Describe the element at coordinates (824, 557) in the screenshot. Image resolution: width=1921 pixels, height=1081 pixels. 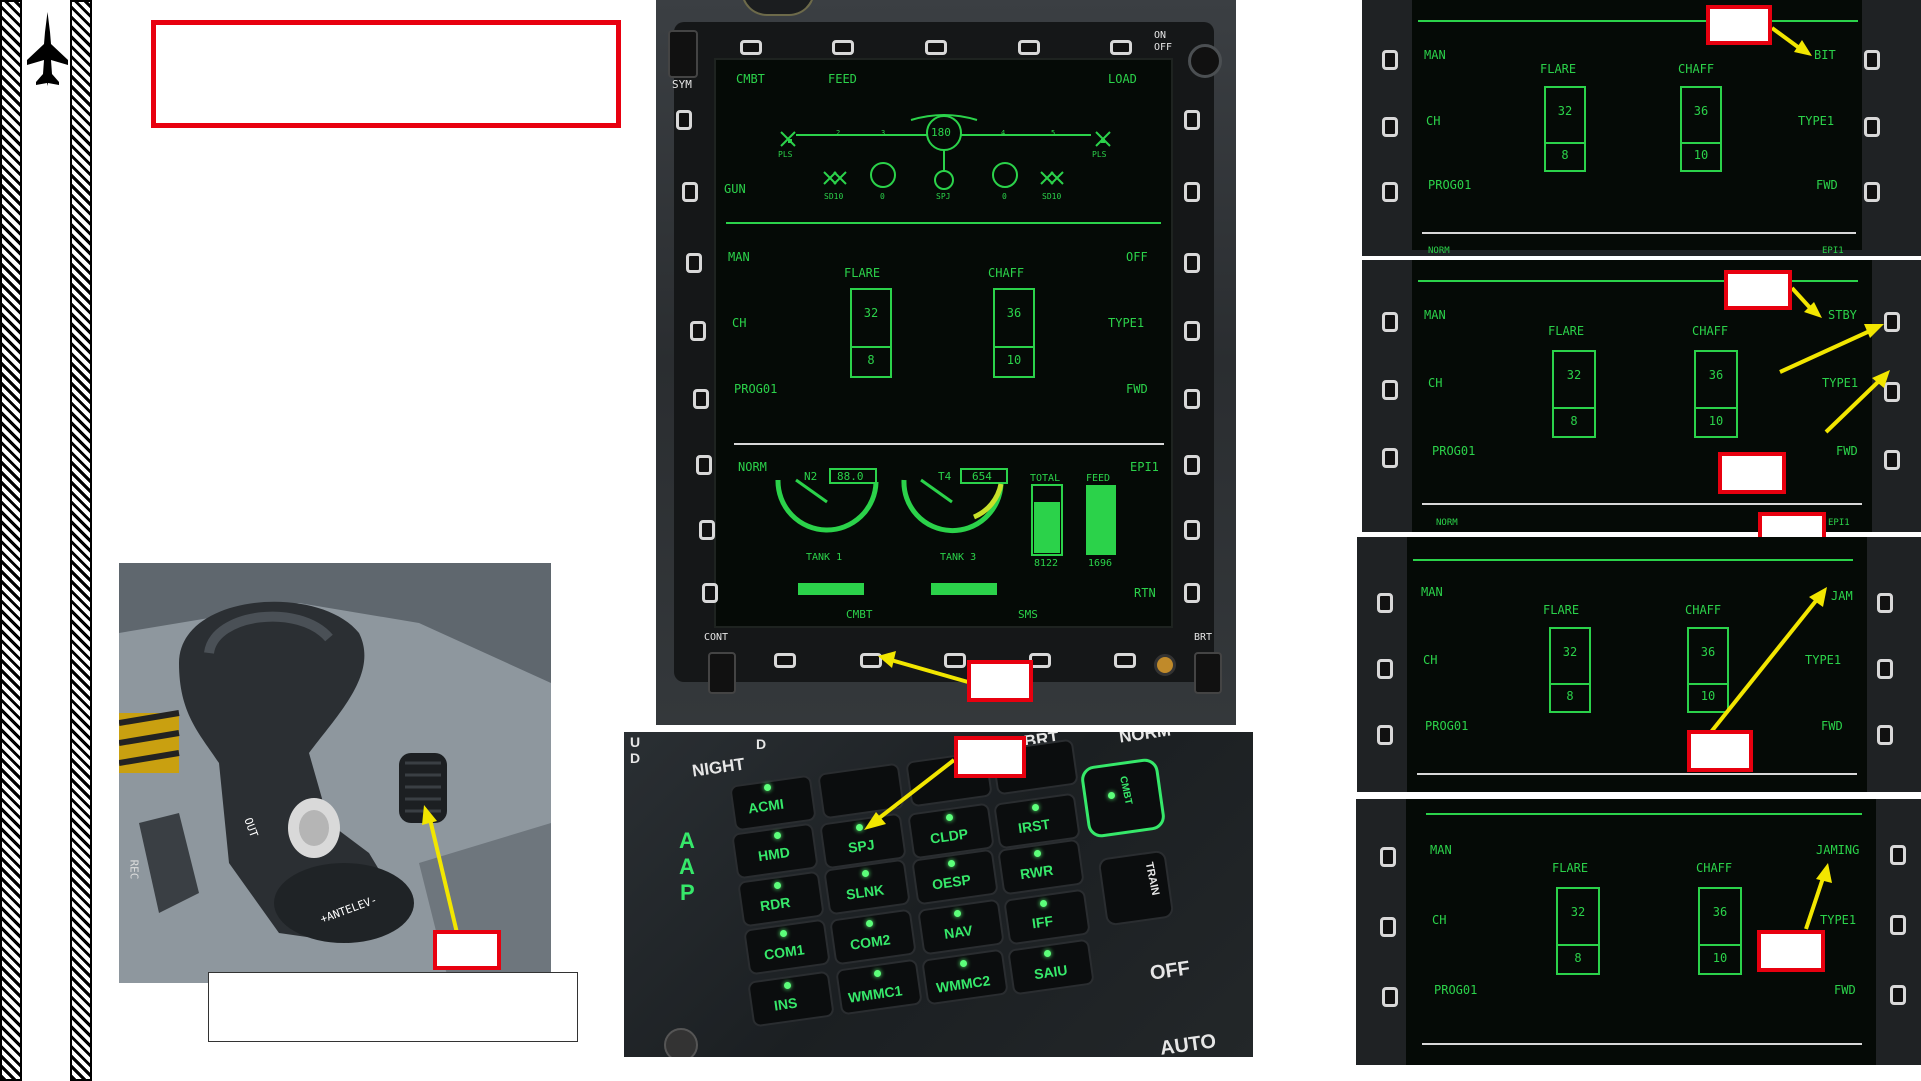
I see `tank1-label: TANK 1` at that location.